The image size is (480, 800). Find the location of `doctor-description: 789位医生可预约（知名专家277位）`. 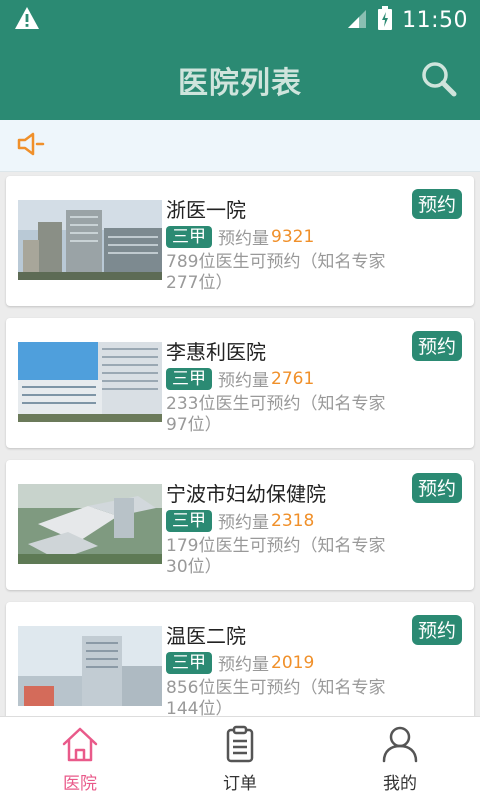

doctor-description: 789位医生可预约（知名专家277位） is located at coordinates (276, 272).